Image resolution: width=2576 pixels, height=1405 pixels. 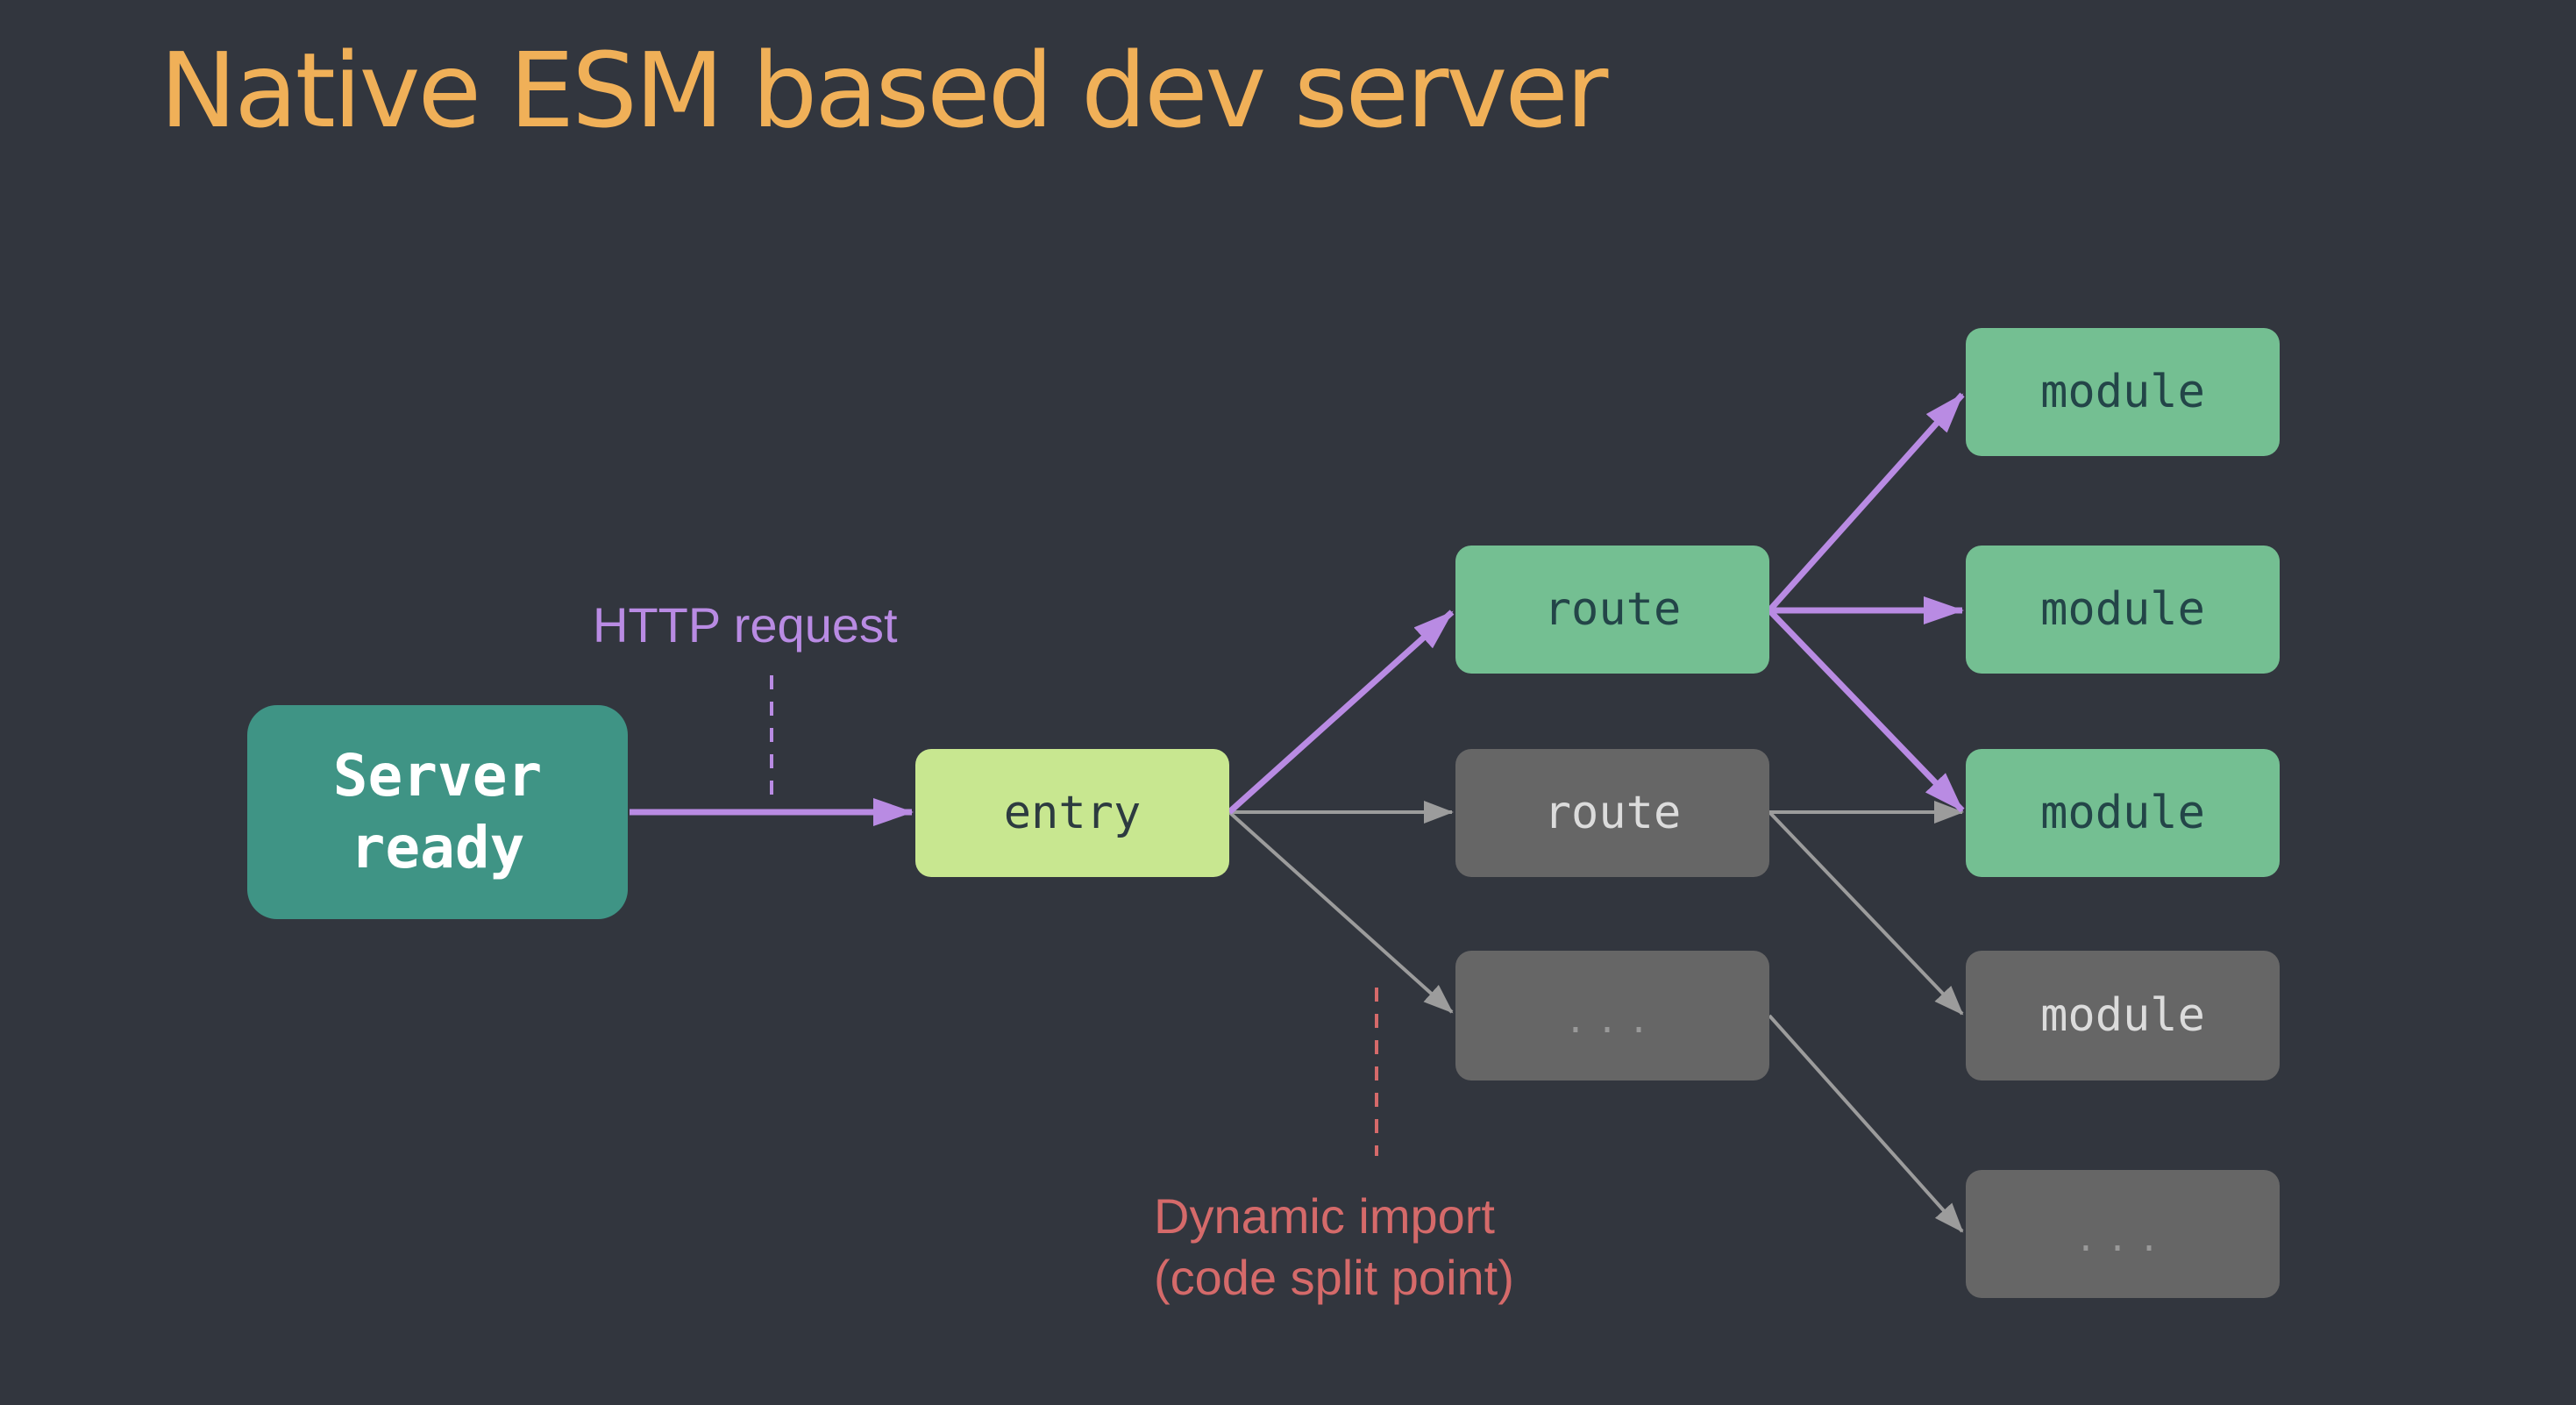 I want to click on module-node-1: module, so click(x=2123, y=392).